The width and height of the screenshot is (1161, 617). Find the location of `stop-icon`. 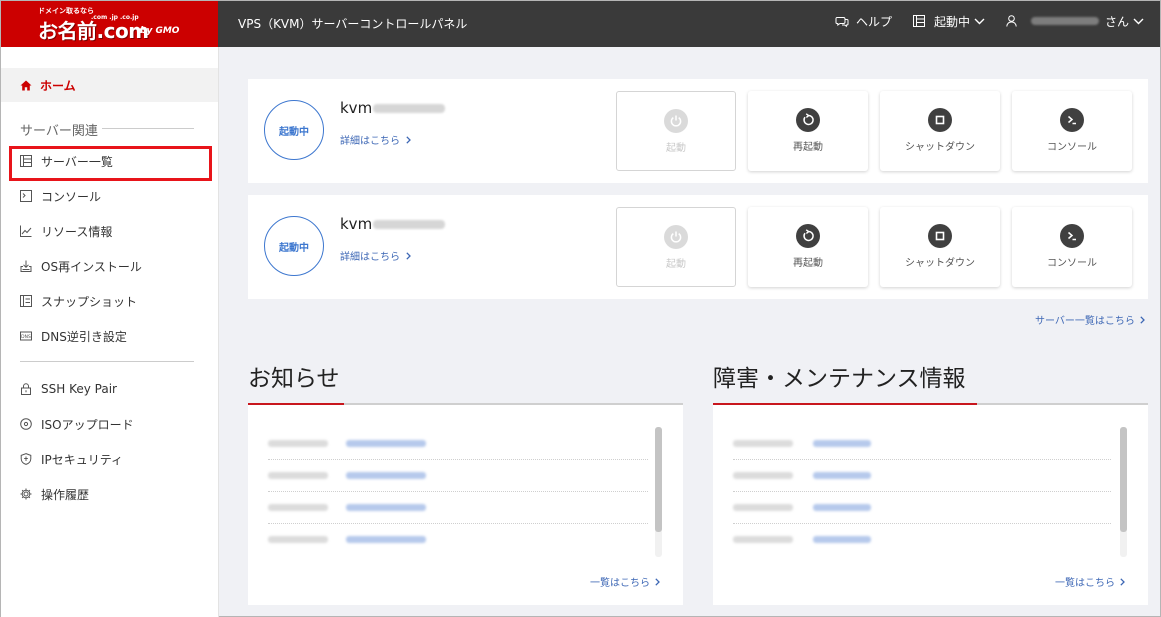

stop-icon is located at coordinates (940, 120).